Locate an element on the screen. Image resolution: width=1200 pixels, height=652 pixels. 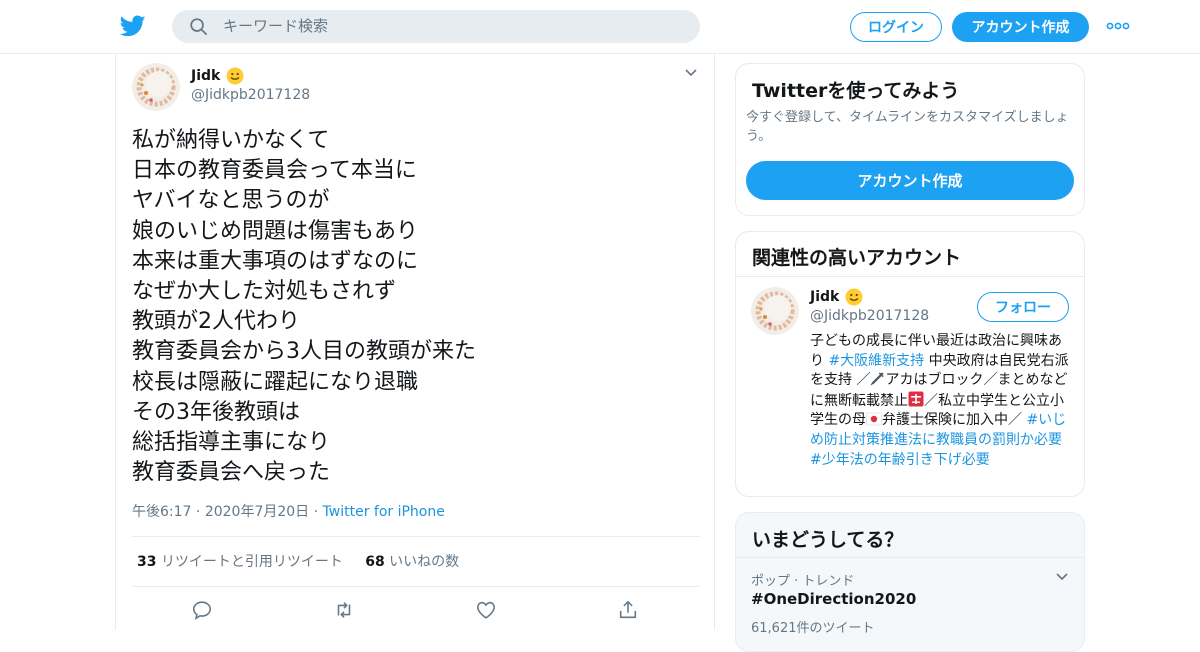
hashtag-link: #少年法の年齢引き下げ必要 is located at coordinates (900, 460).